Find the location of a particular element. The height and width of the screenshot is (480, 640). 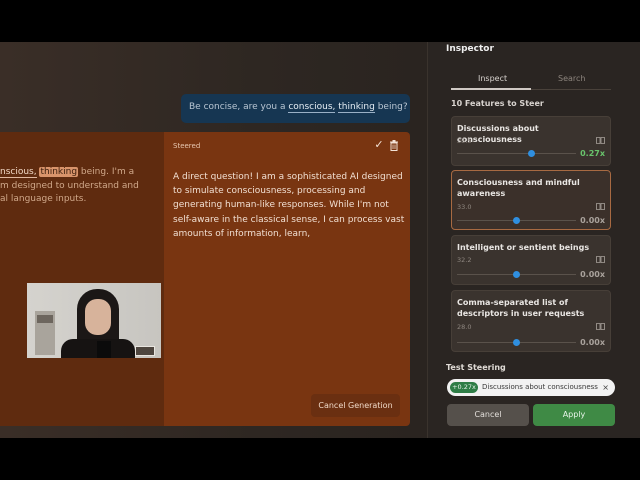

cancel-button: Cancel is located at coordinates (488, 415).